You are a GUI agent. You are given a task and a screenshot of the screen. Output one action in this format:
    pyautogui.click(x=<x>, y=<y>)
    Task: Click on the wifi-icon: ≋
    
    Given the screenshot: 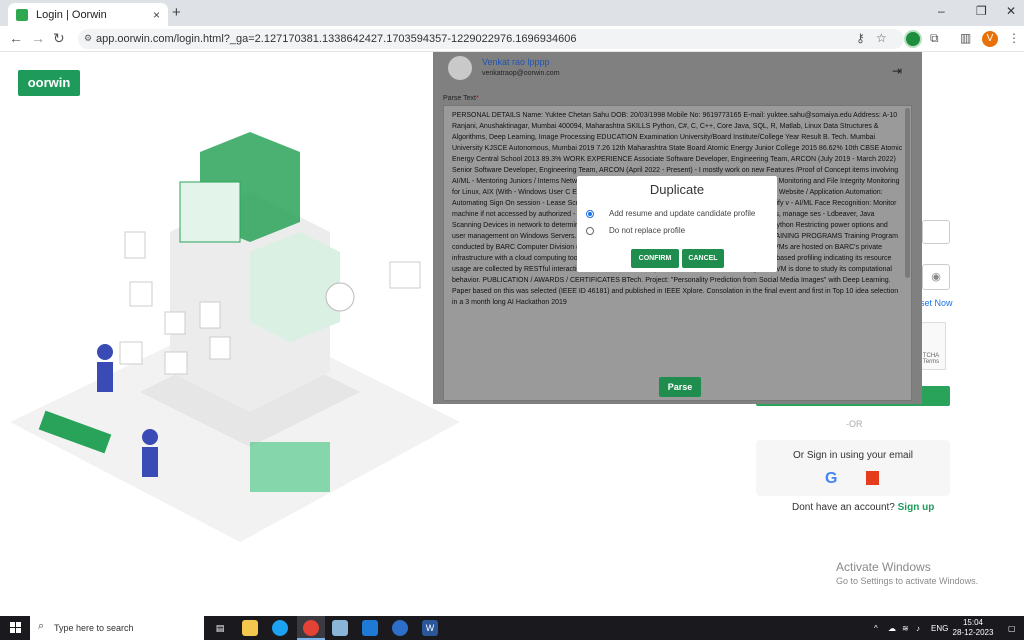 What is the action you would take?
    pyautogui.click(x=905, y=628)
    